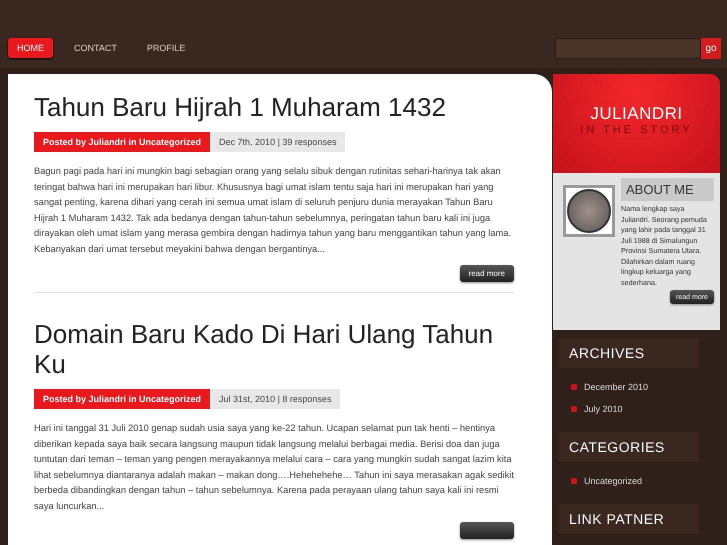 This screenshot has width=727, height=545. Describe the element at coordinates (589, 211) in the screenshot. I see `avatar-icon` at that location.